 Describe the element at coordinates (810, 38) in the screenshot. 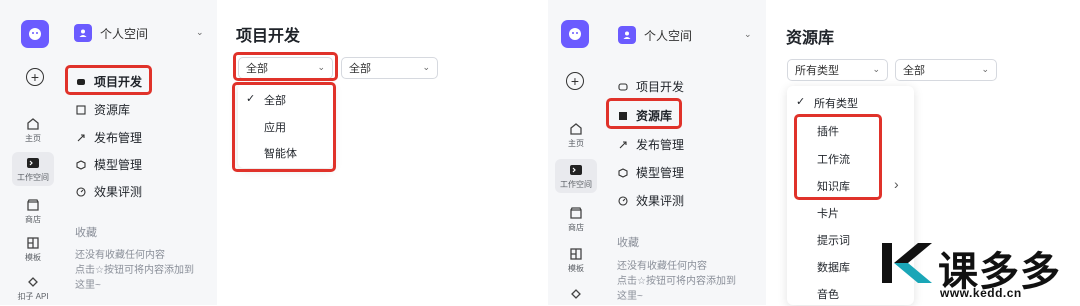

I see `page-title: 资源库` at that location.